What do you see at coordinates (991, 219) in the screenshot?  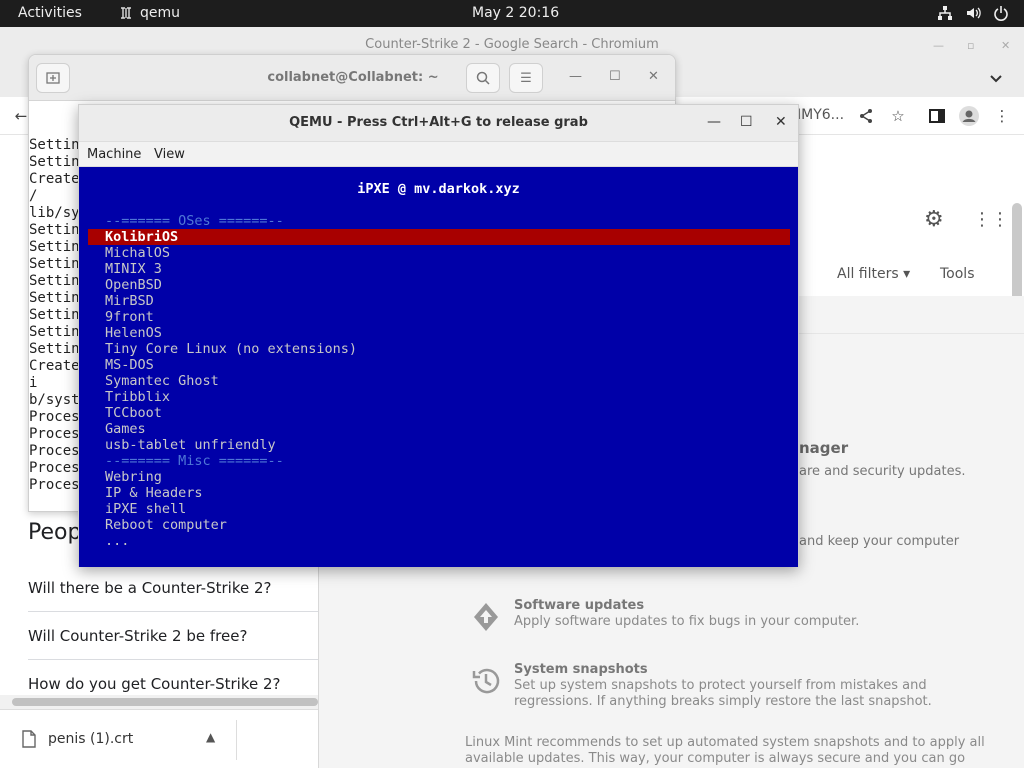 I see `apps-grid-icon: ⋮⋮` at bounding box center [991, 219].